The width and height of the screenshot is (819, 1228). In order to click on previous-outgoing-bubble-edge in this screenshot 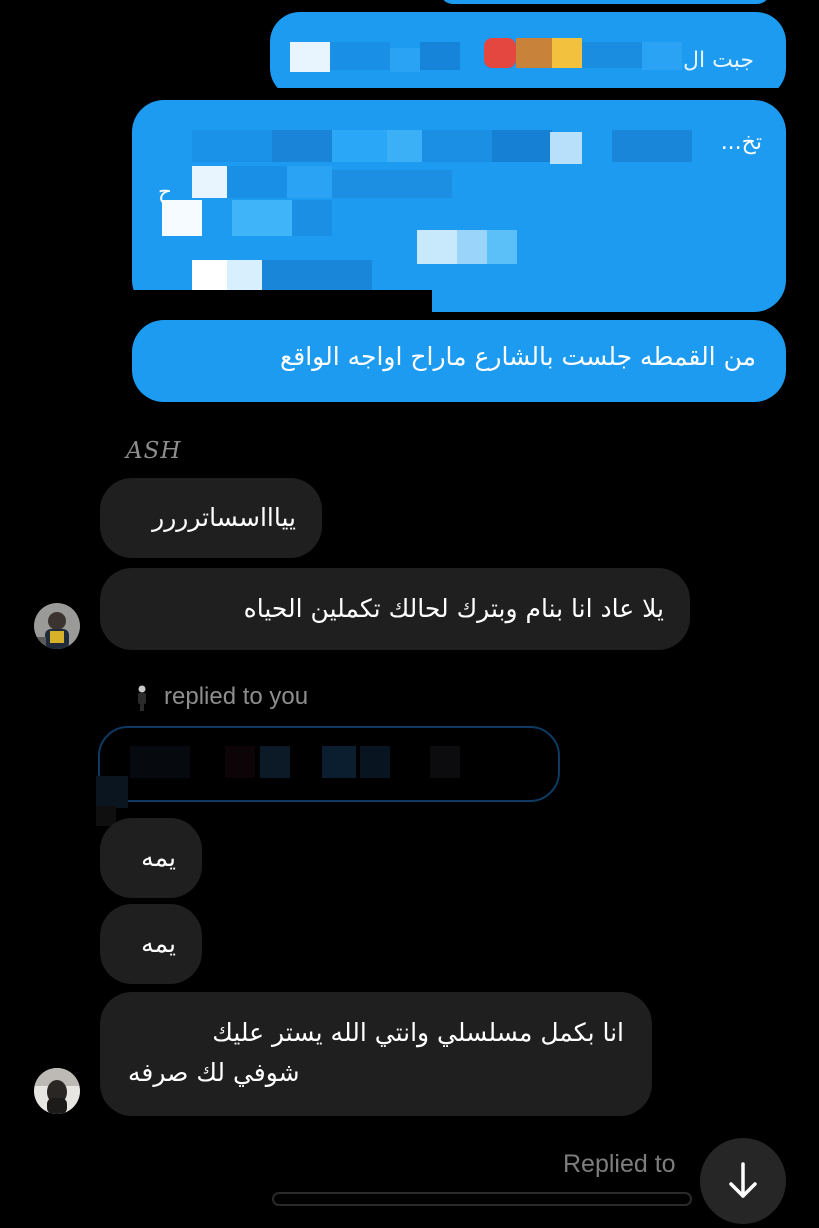, I will do `click(605, 2)`.